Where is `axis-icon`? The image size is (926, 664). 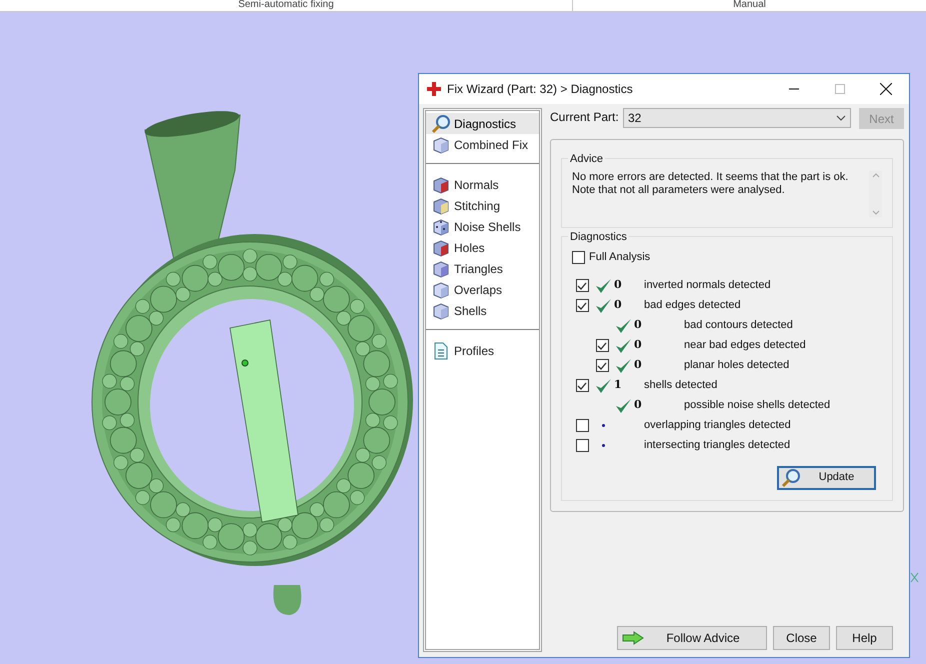
axis-icon is located at coordinates (914, 577).